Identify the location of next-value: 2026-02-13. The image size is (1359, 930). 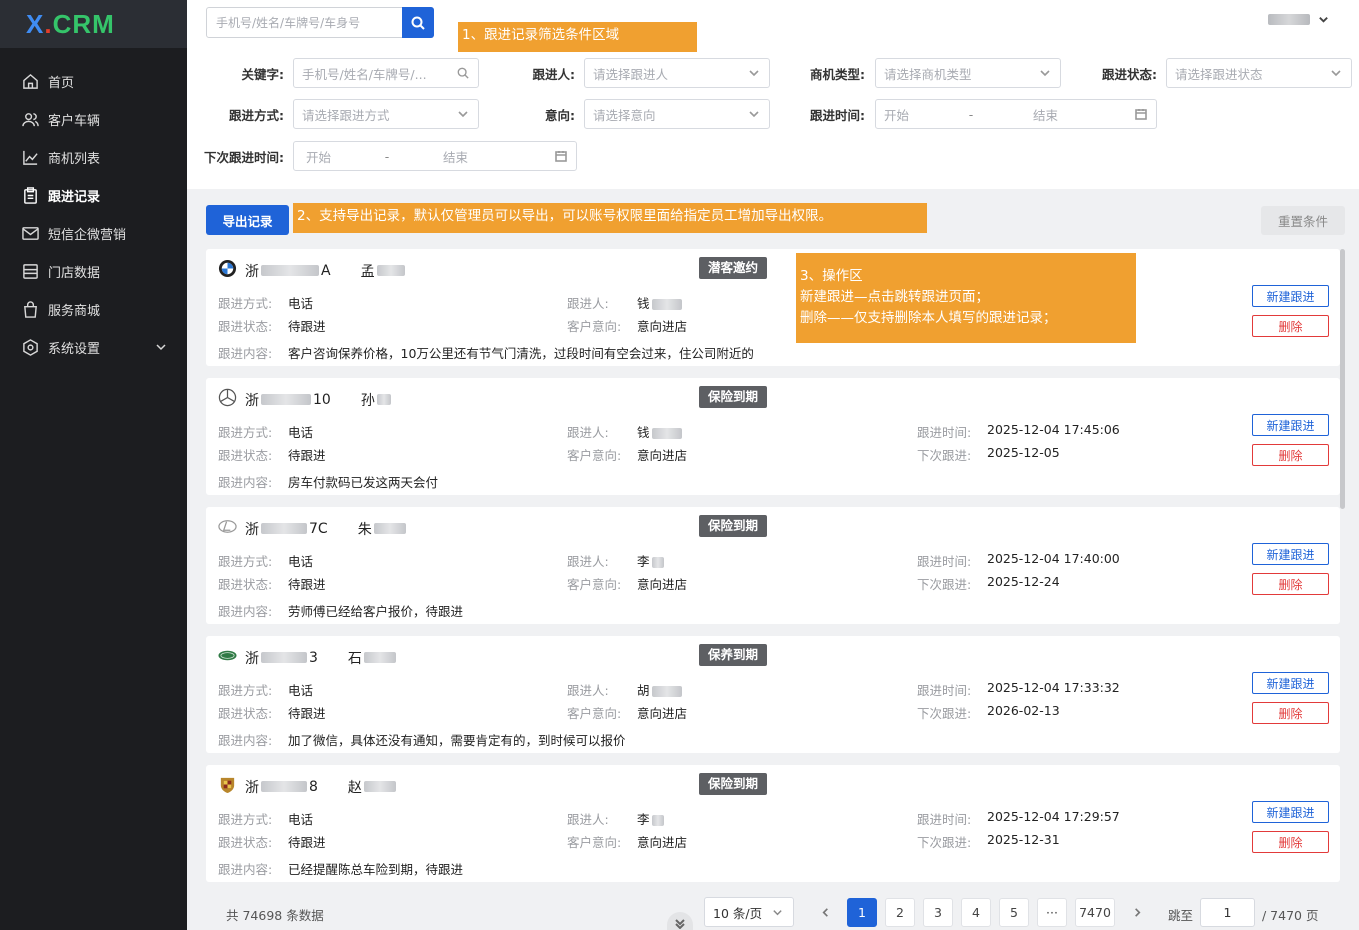
(1023, 710).